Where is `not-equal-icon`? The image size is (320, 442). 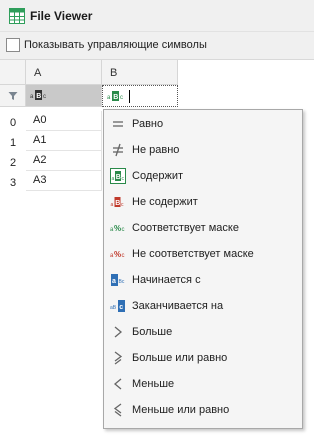
not-equal-icon is located at coordinates (118, 150).